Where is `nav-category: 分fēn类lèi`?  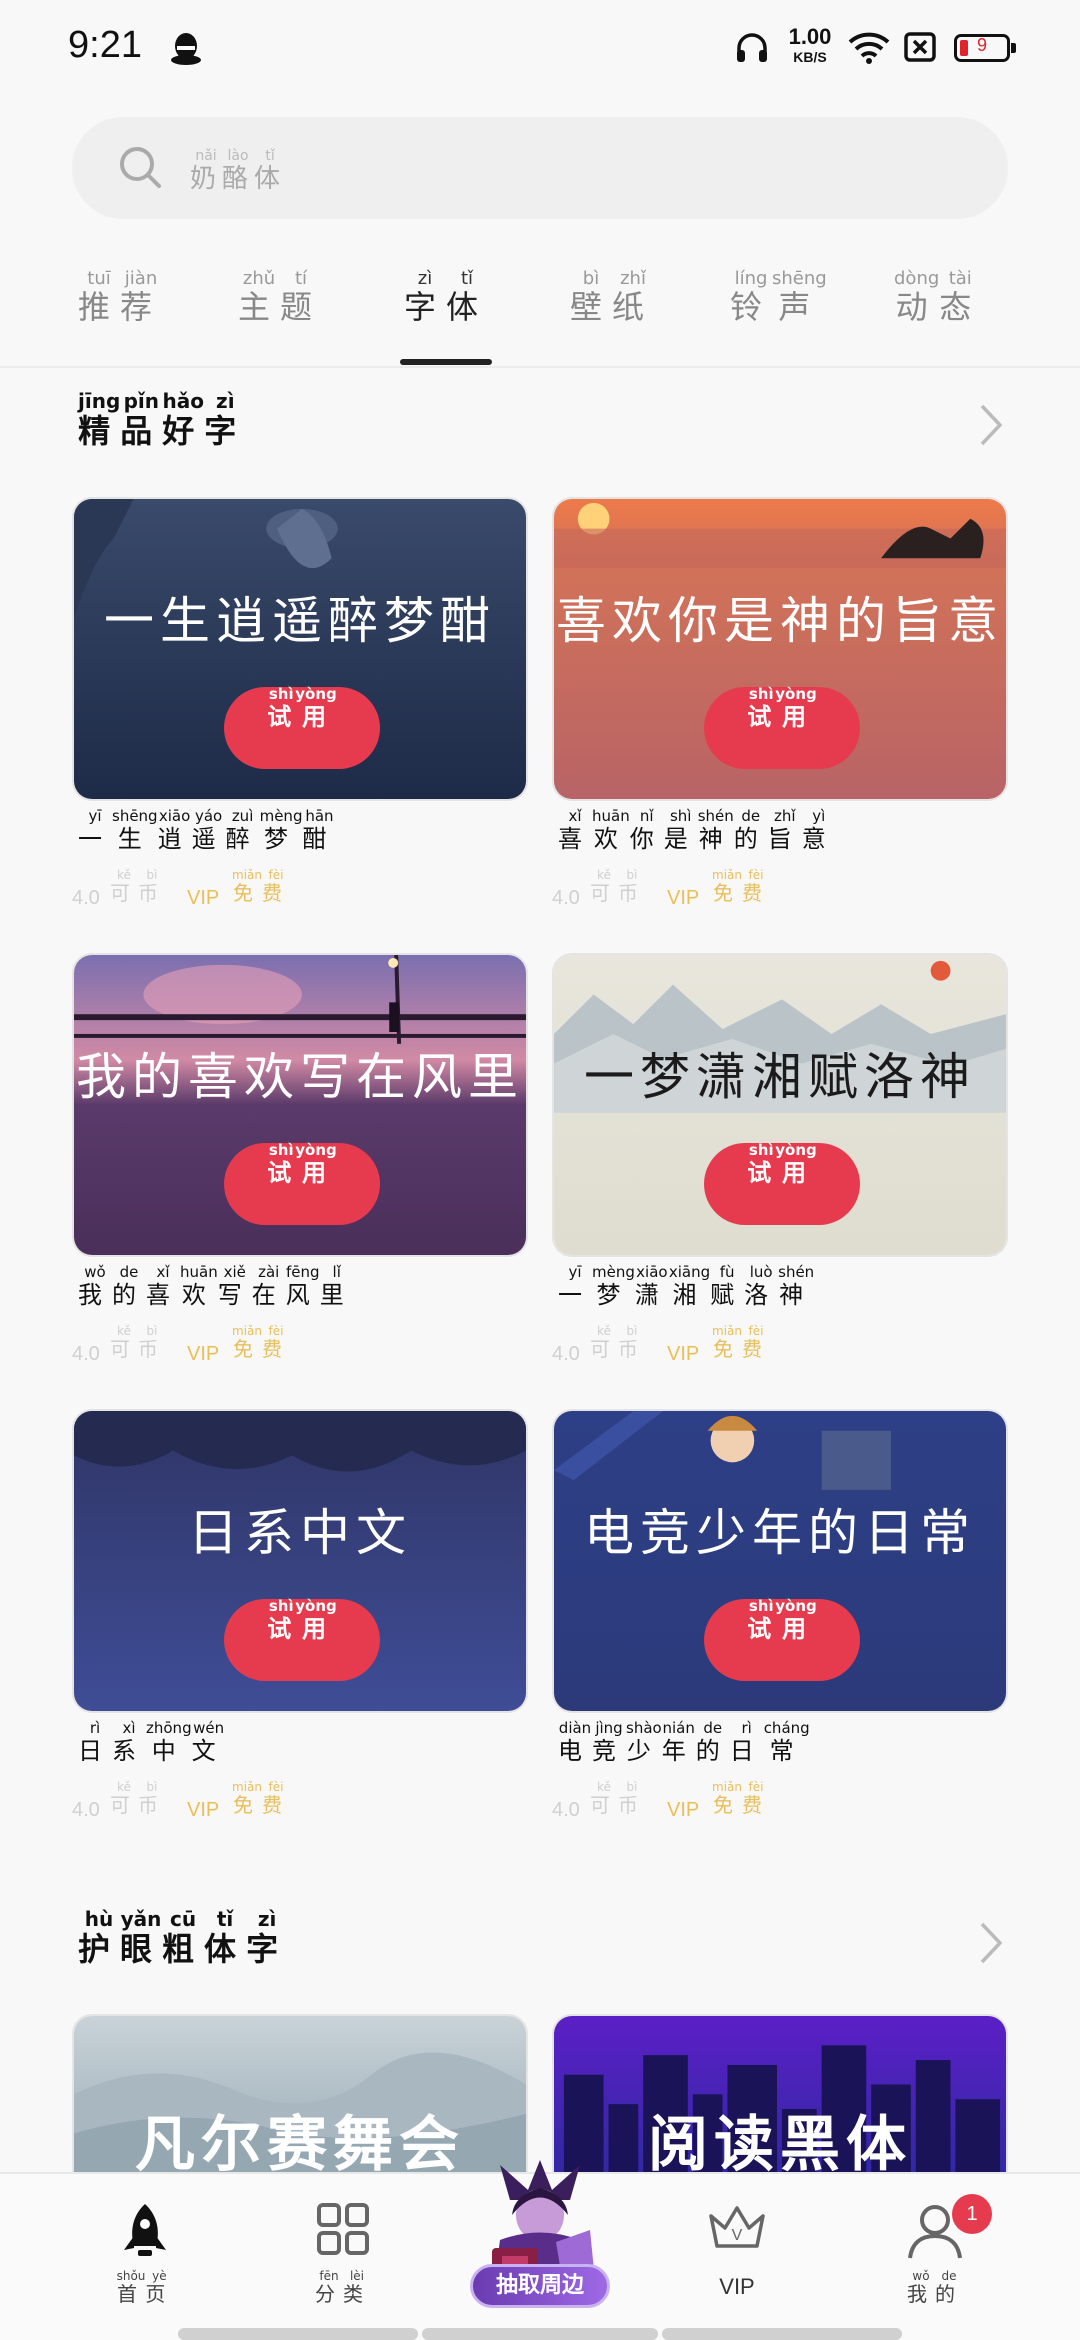
nav-category: 分fēn类lèi is located at coordinates (343, 2244).